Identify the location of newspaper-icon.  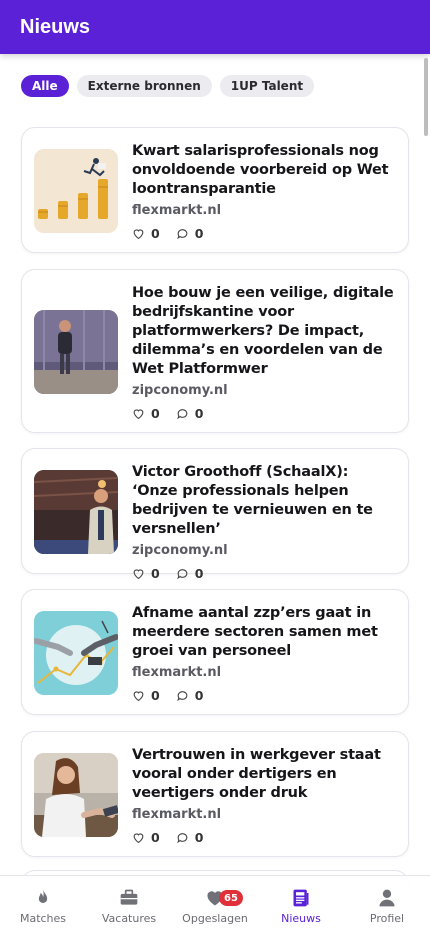
(301, 898).